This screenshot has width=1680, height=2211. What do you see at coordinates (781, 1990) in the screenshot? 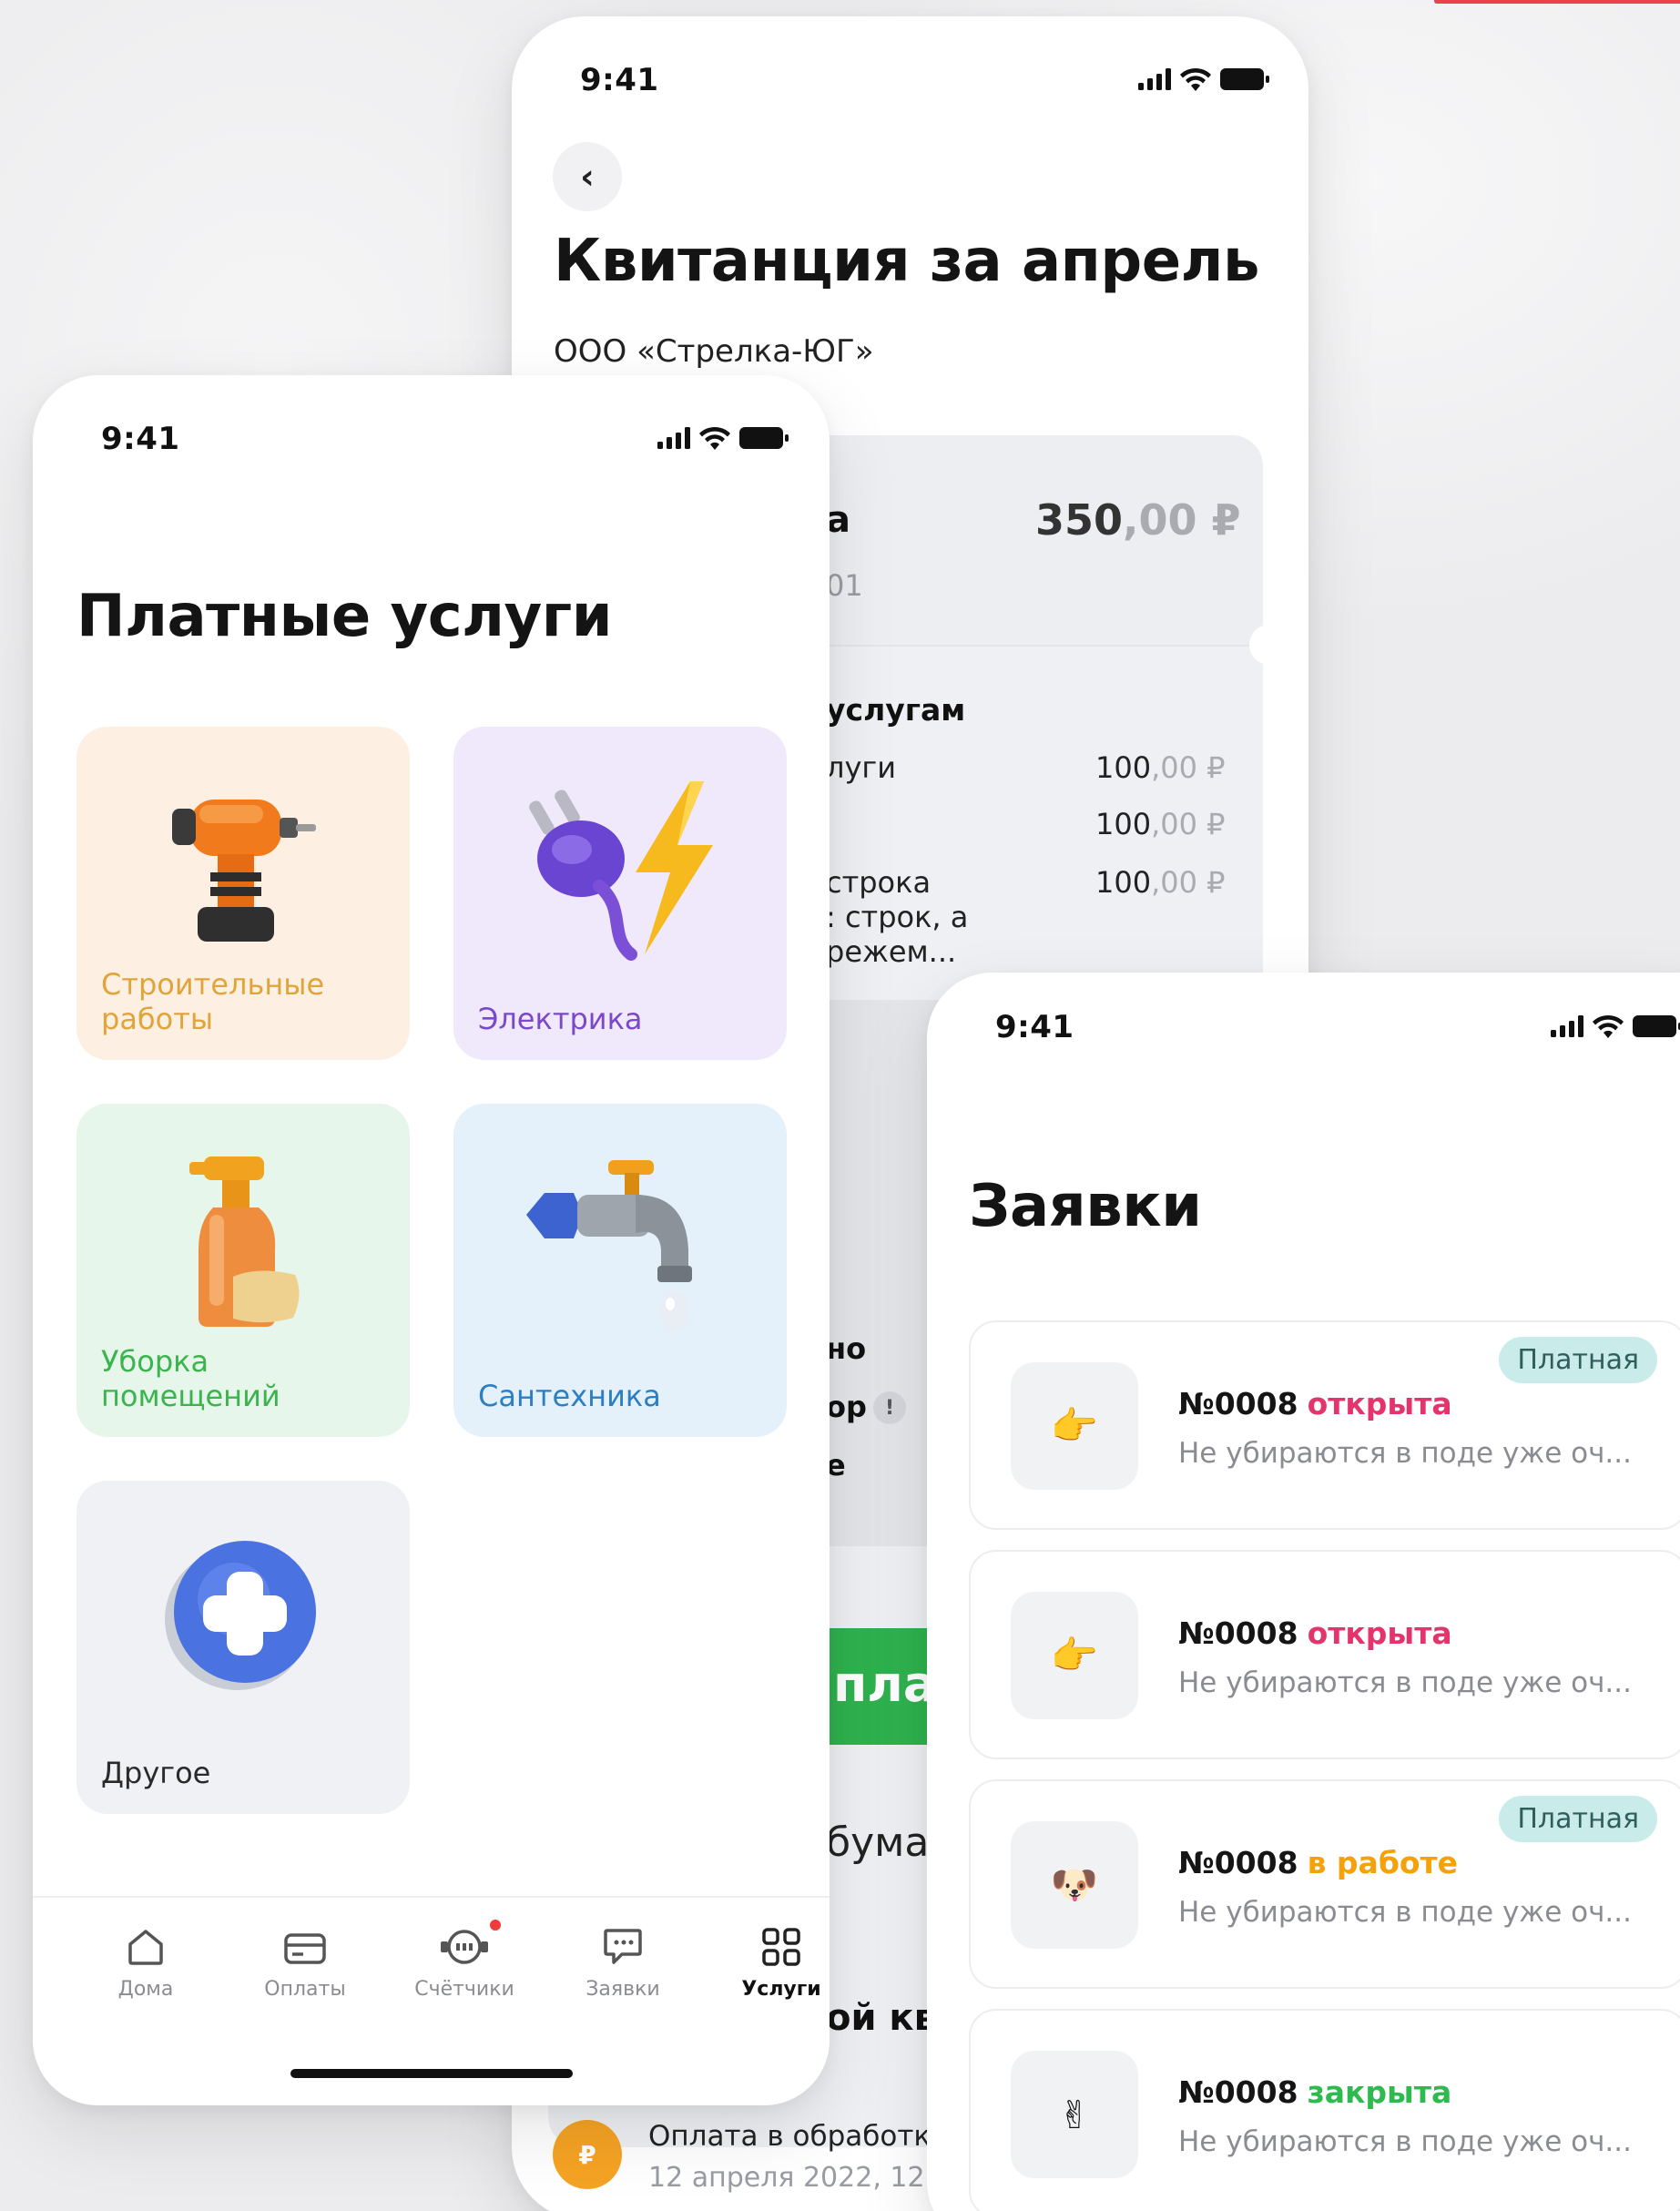
I see `tab-label: Услуги` at bounding box center [781, 1990].